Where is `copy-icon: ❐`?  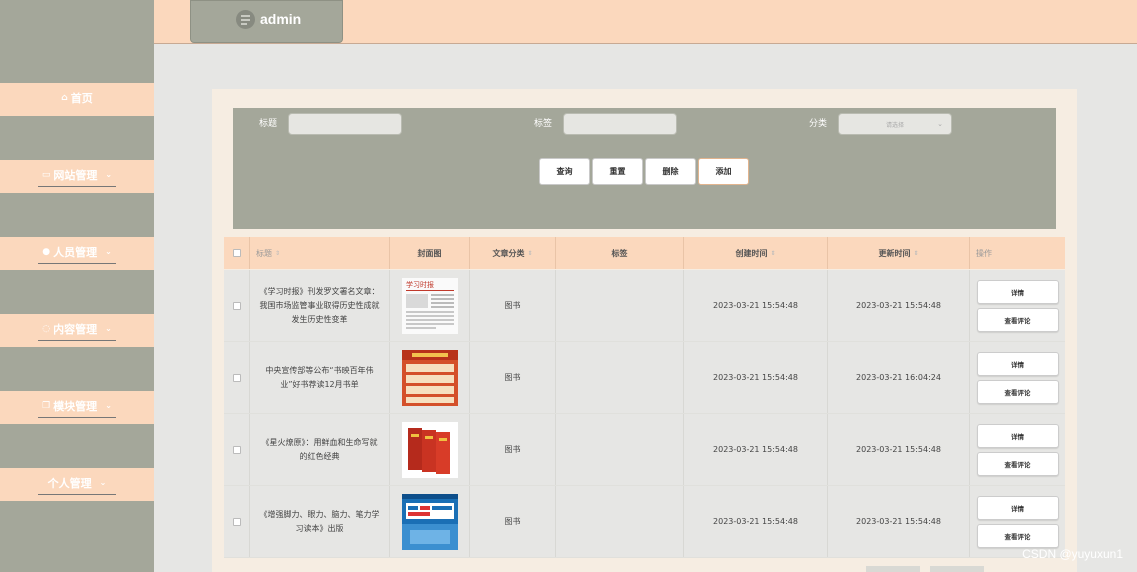 copy-icon: ❐ is located at coordinates (46, 405).